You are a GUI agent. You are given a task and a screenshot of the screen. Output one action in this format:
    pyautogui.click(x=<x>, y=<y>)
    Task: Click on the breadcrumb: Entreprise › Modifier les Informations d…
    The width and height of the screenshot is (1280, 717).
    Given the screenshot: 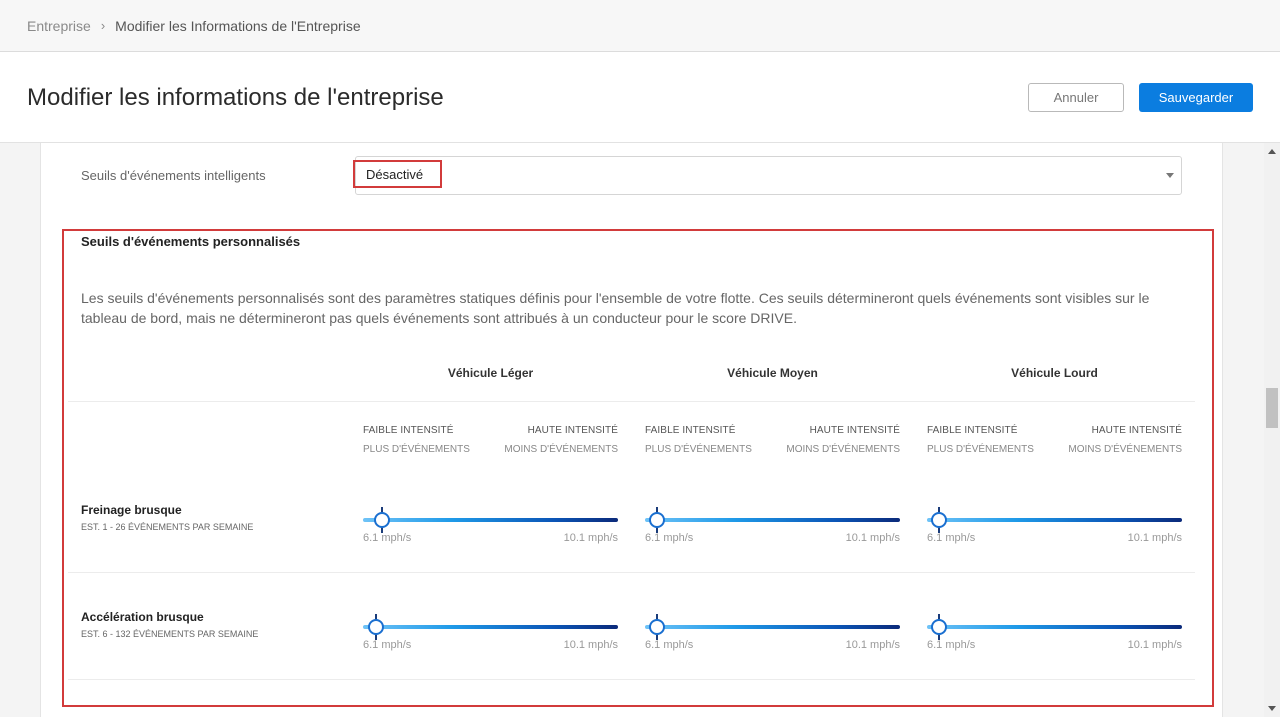 What is the action you would take?
    pyautogui.click(x=640, y=26)
    